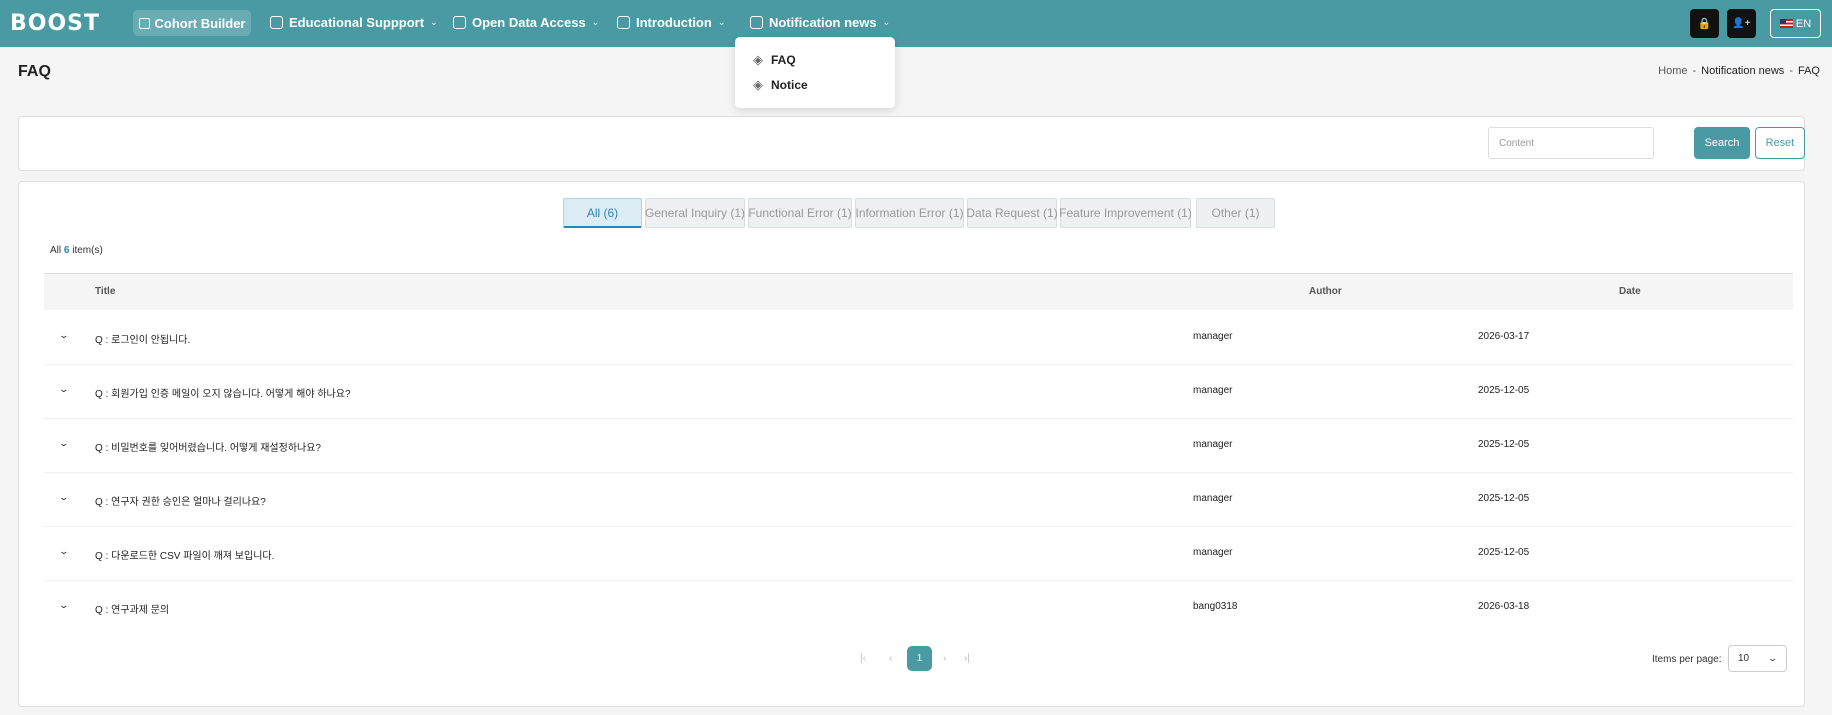 The image size is (1832, 715). What do you see at coordinates (56, 250) in the screenshot?
I see `item-count-prefix: All` at bounding box center [56, 250].